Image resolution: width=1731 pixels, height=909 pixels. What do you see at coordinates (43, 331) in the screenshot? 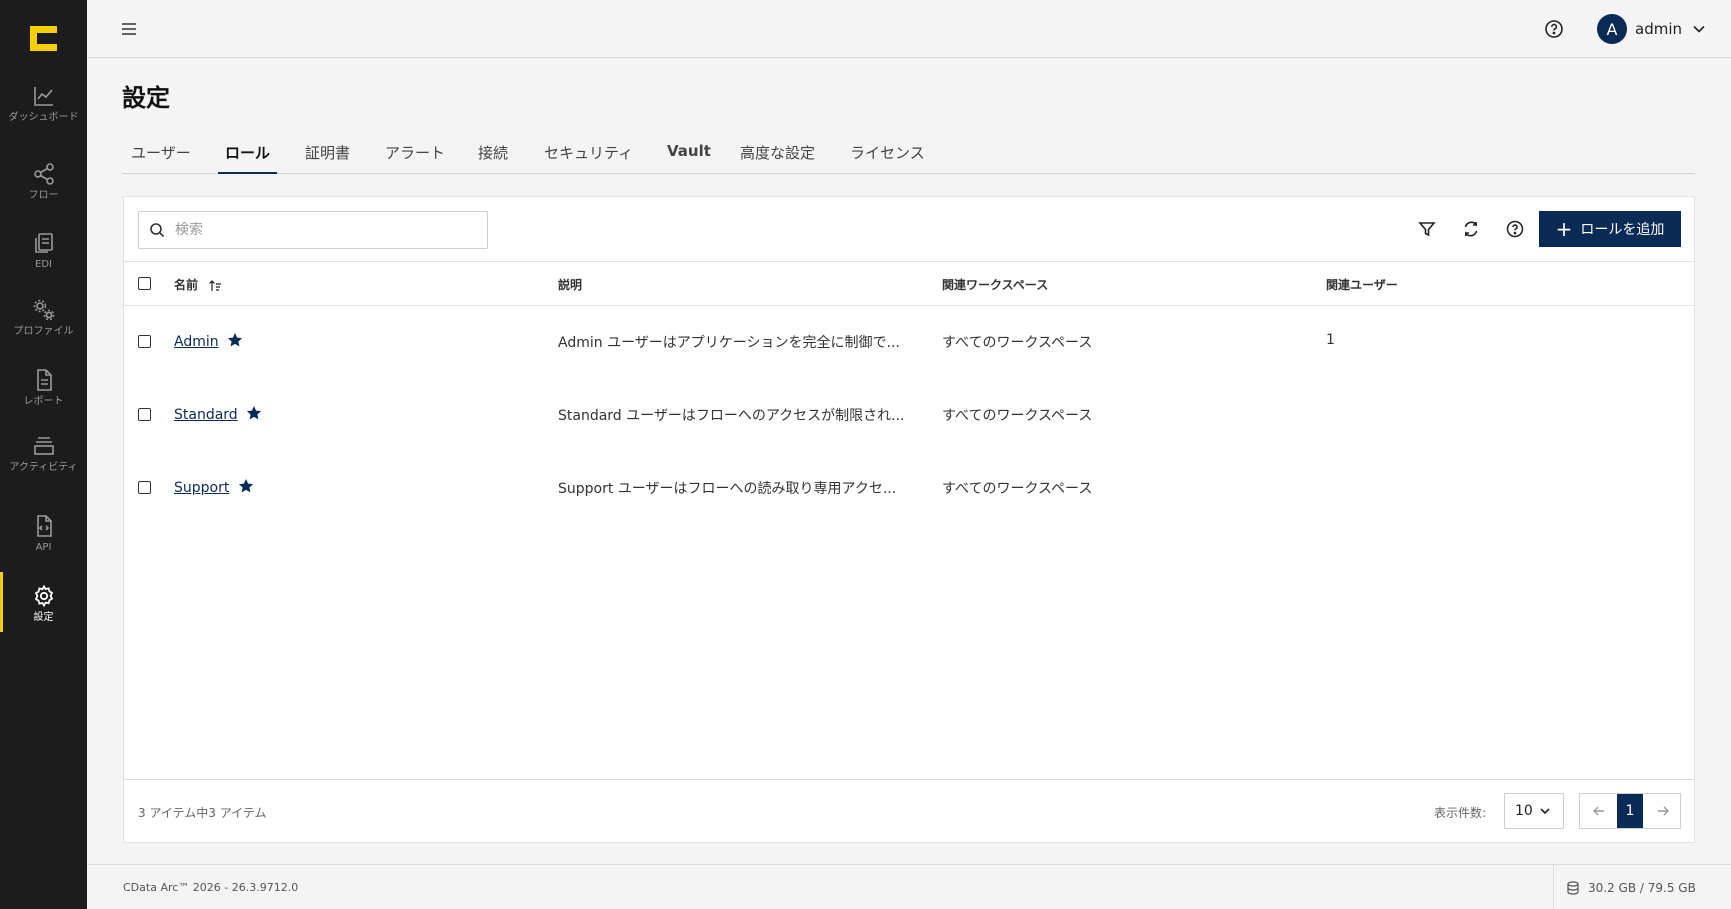
I see `sidebar-item-label: プロファイル` at bounding box center [43, 331].